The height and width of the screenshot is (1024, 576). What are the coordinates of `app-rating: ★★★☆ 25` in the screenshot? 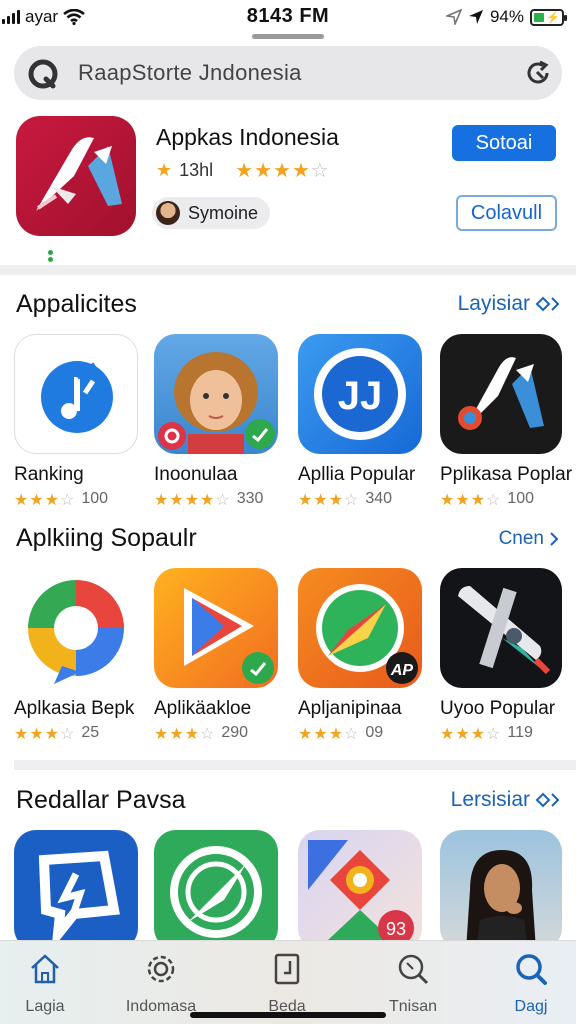 It's located at (78, 734).